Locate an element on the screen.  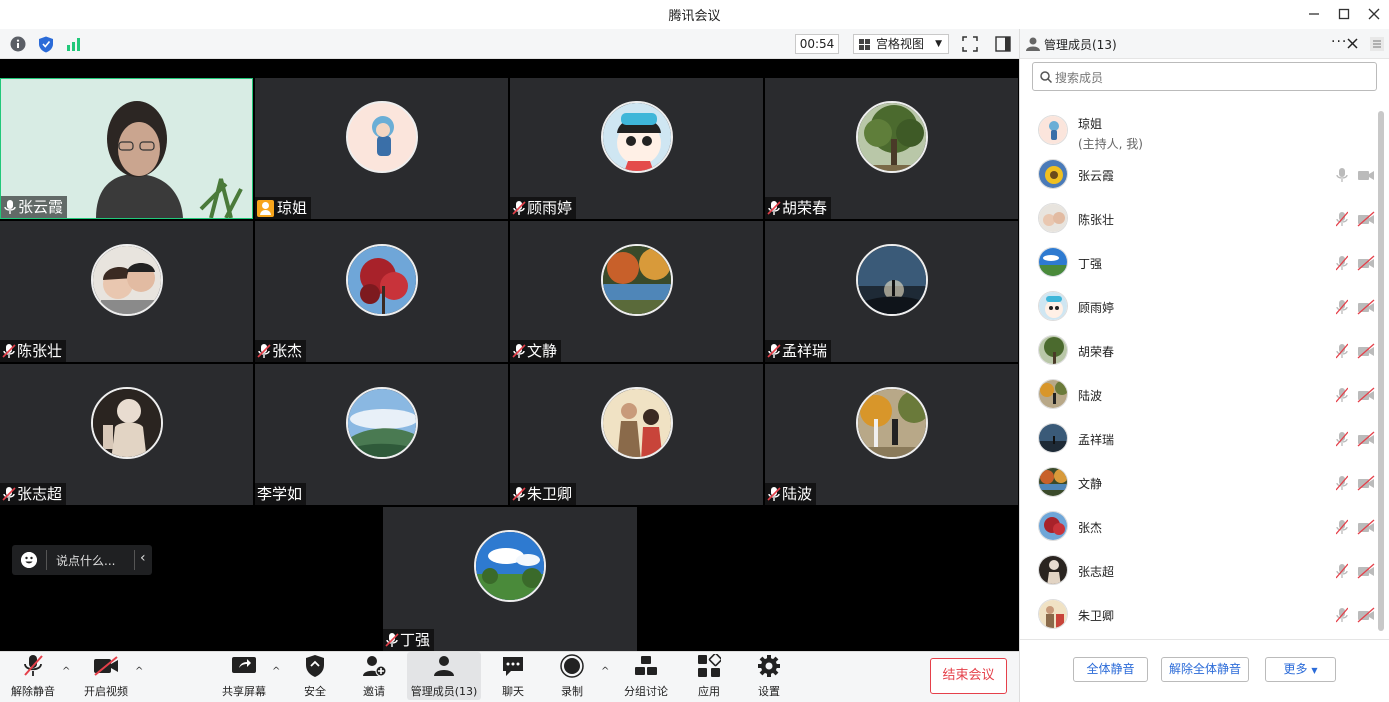
start-video-button: 开启视频 is located at coordinates (106, 676).